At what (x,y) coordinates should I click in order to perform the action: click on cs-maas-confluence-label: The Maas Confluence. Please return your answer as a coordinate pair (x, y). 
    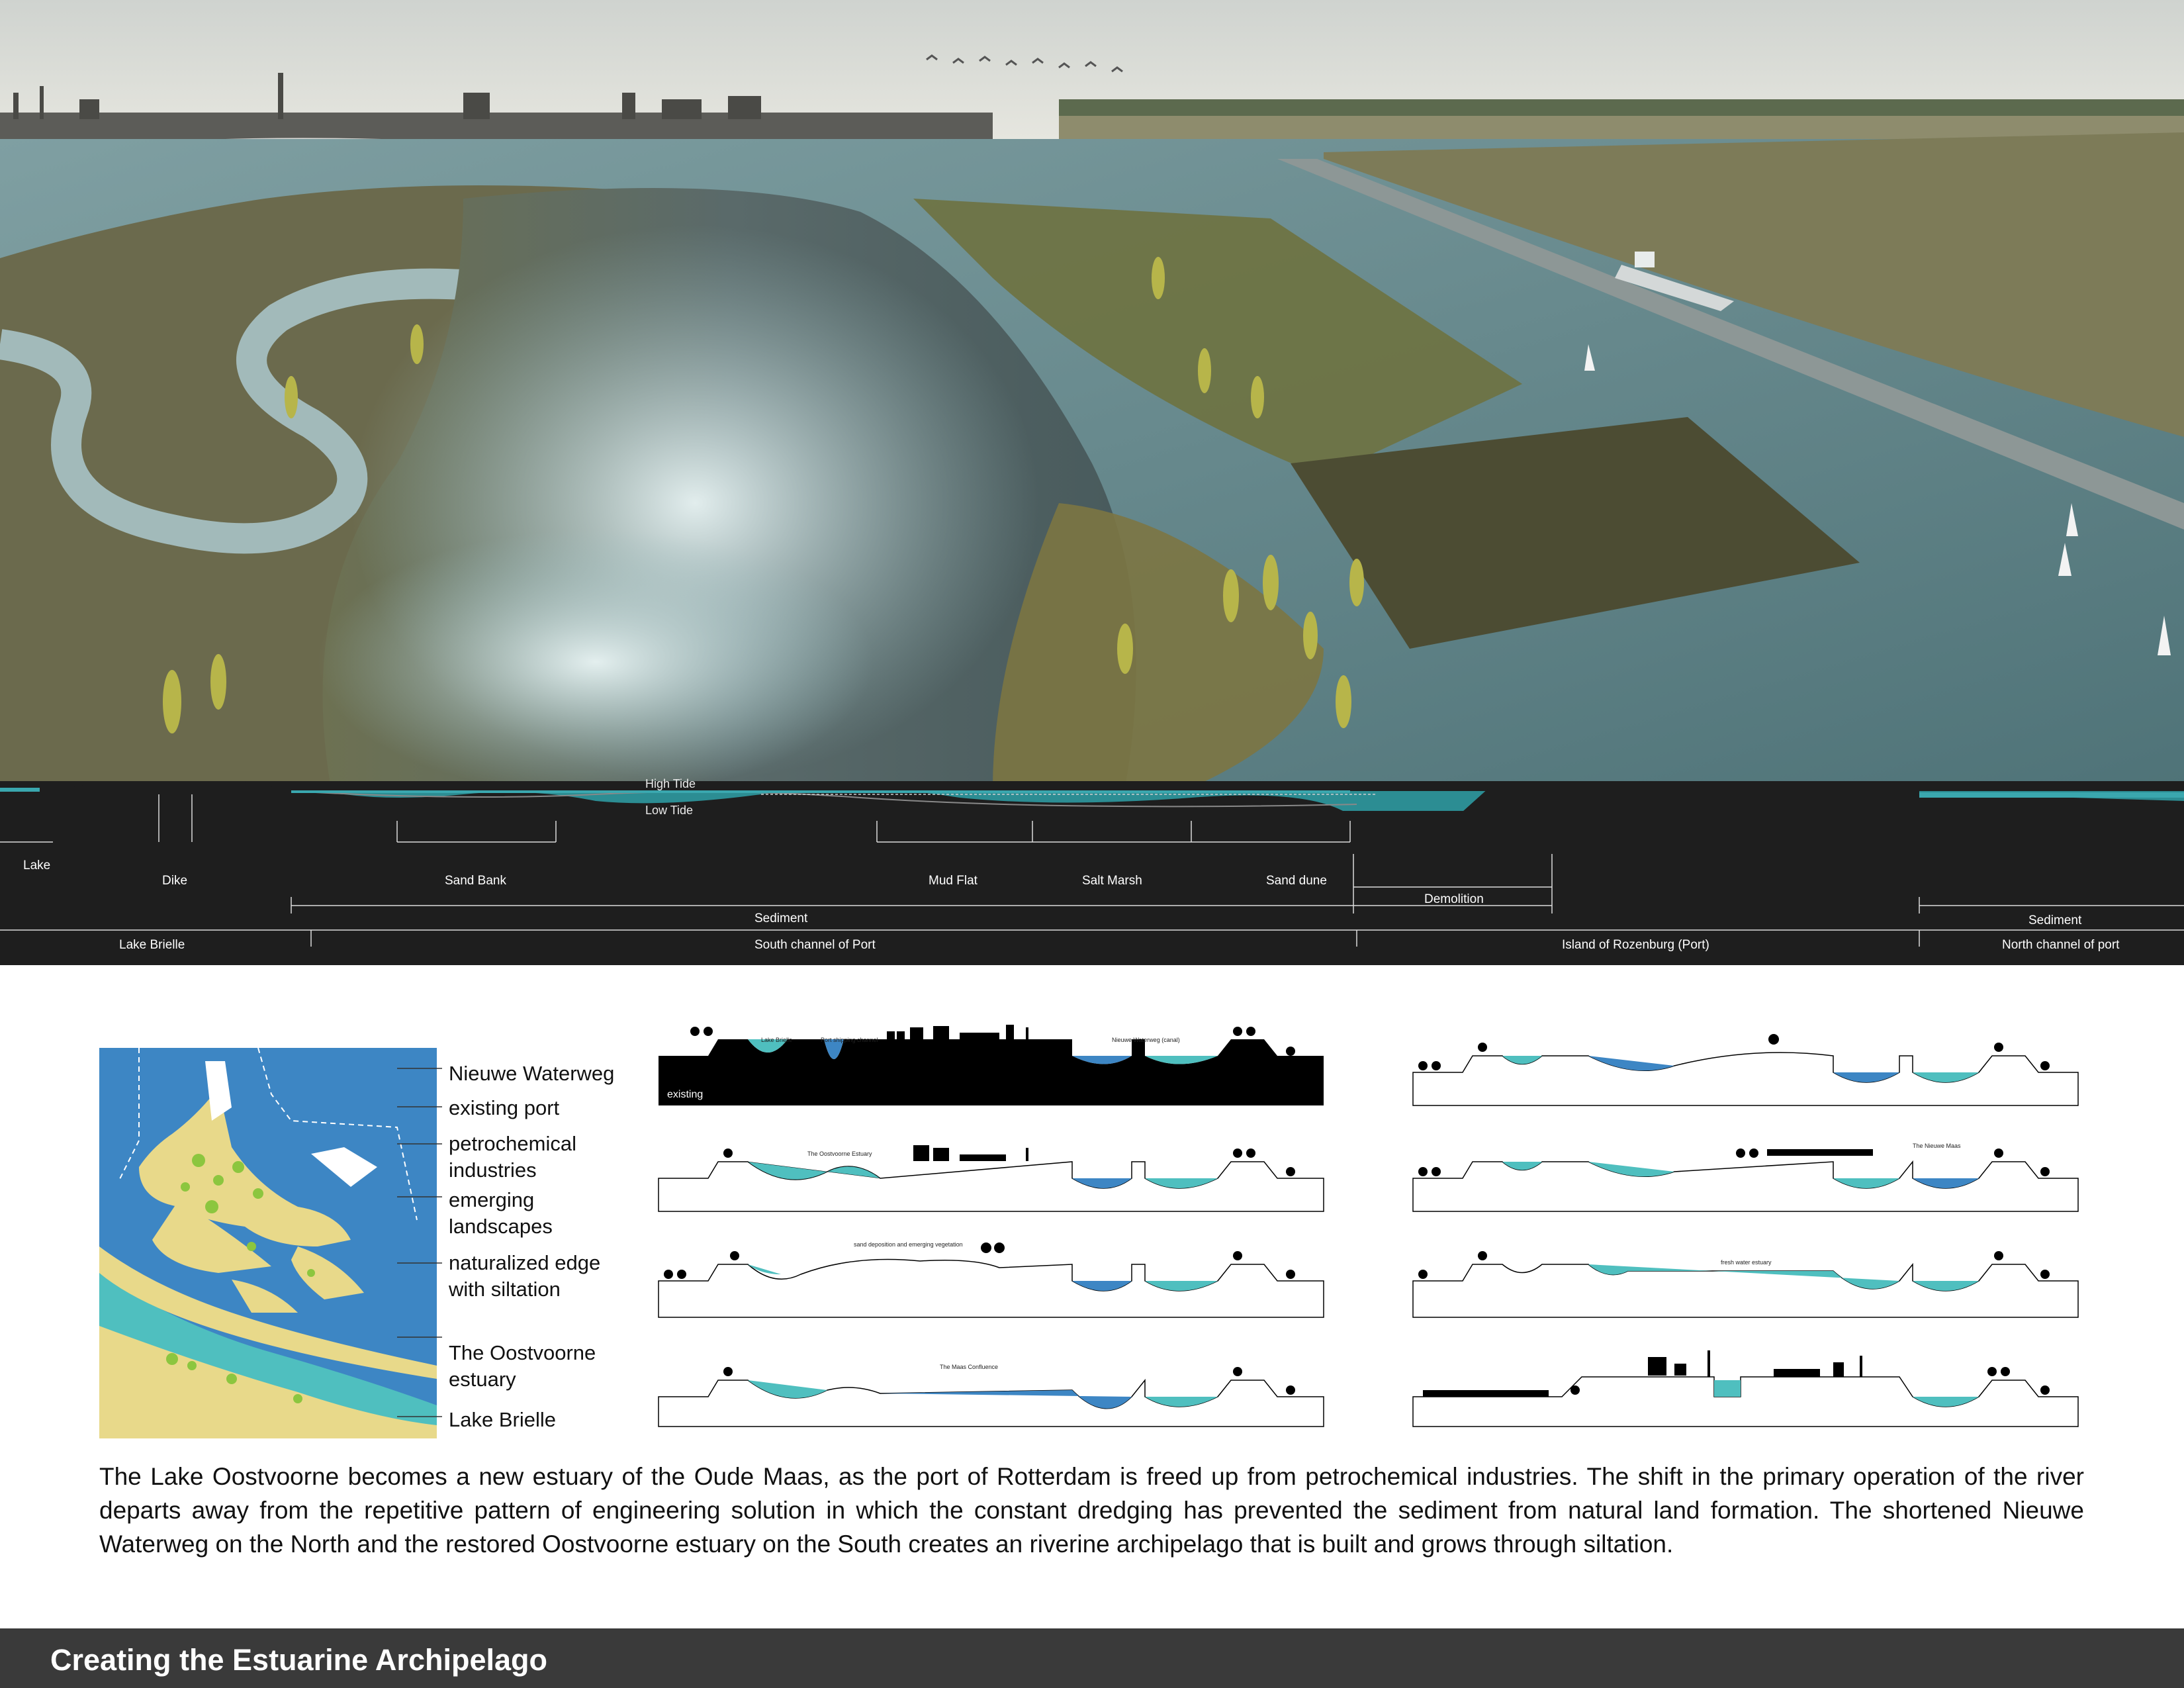
    Looking at the image, I should click on (969, 1367).